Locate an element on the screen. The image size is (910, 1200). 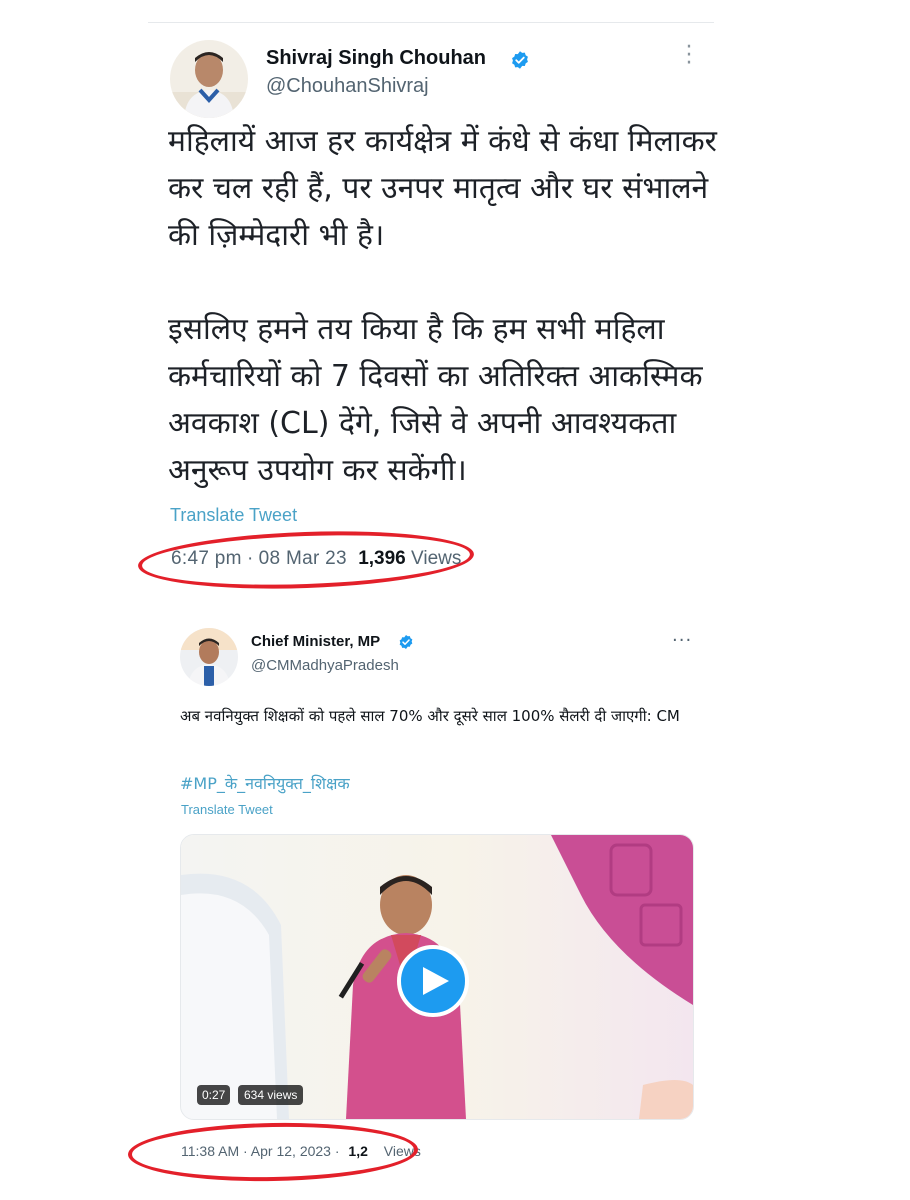
author-name: Shivraj Singh Chouhan is located at coordinates (376, 58).